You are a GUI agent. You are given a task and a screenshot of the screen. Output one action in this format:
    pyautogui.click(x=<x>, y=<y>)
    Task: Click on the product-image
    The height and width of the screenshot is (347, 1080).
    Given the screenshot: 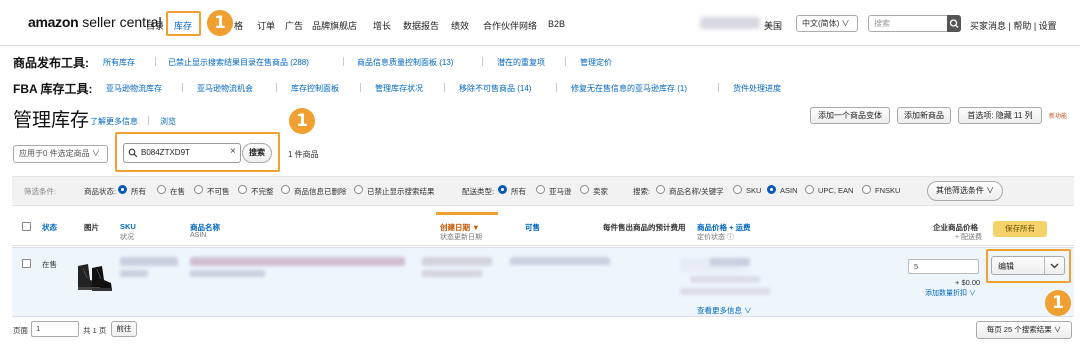 What is the action you would take?
    pyautogui.click(x=94, y=276)
    